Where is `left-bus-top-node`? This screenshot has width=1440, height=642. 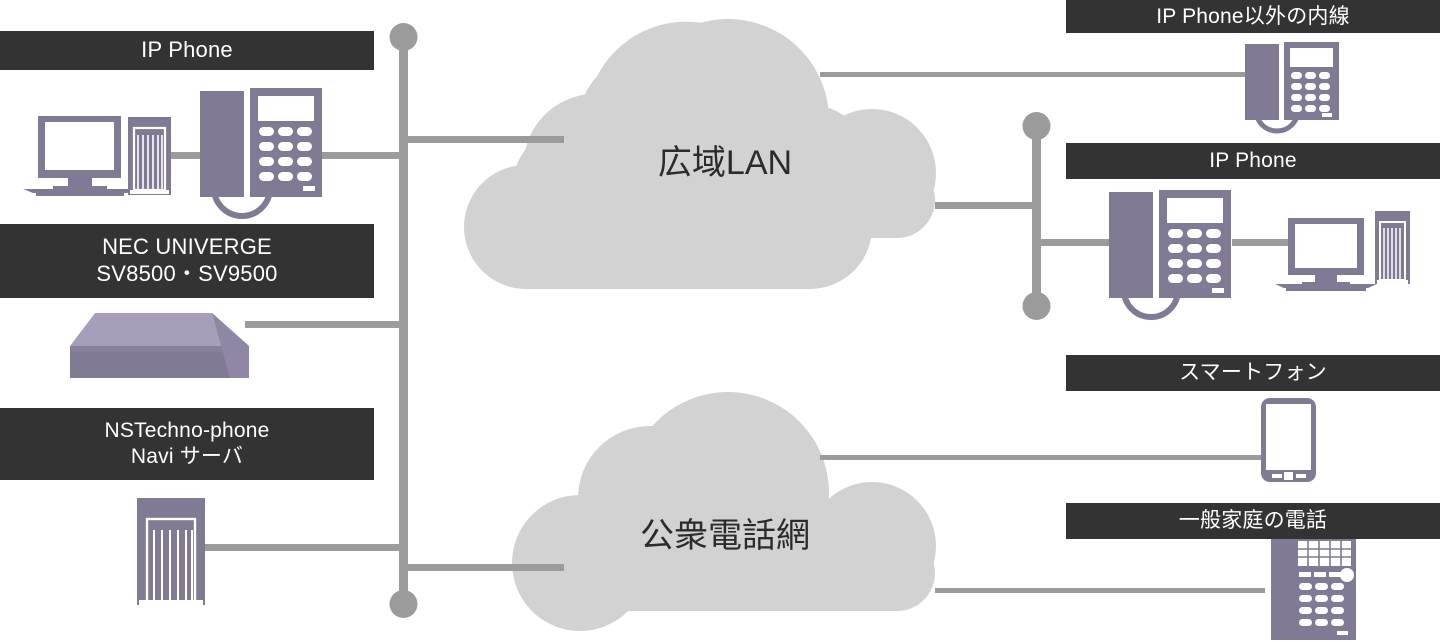 left-bus-top-node is located at coordinates (403, 37).